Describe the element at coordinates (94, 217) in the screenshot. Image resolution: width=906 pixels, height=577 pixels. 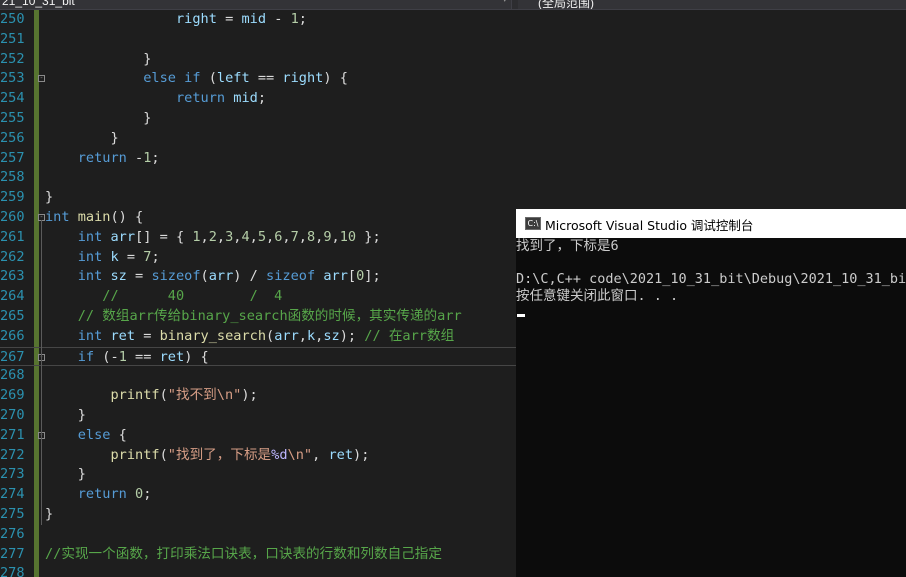
I see `code-token: main` at that location.